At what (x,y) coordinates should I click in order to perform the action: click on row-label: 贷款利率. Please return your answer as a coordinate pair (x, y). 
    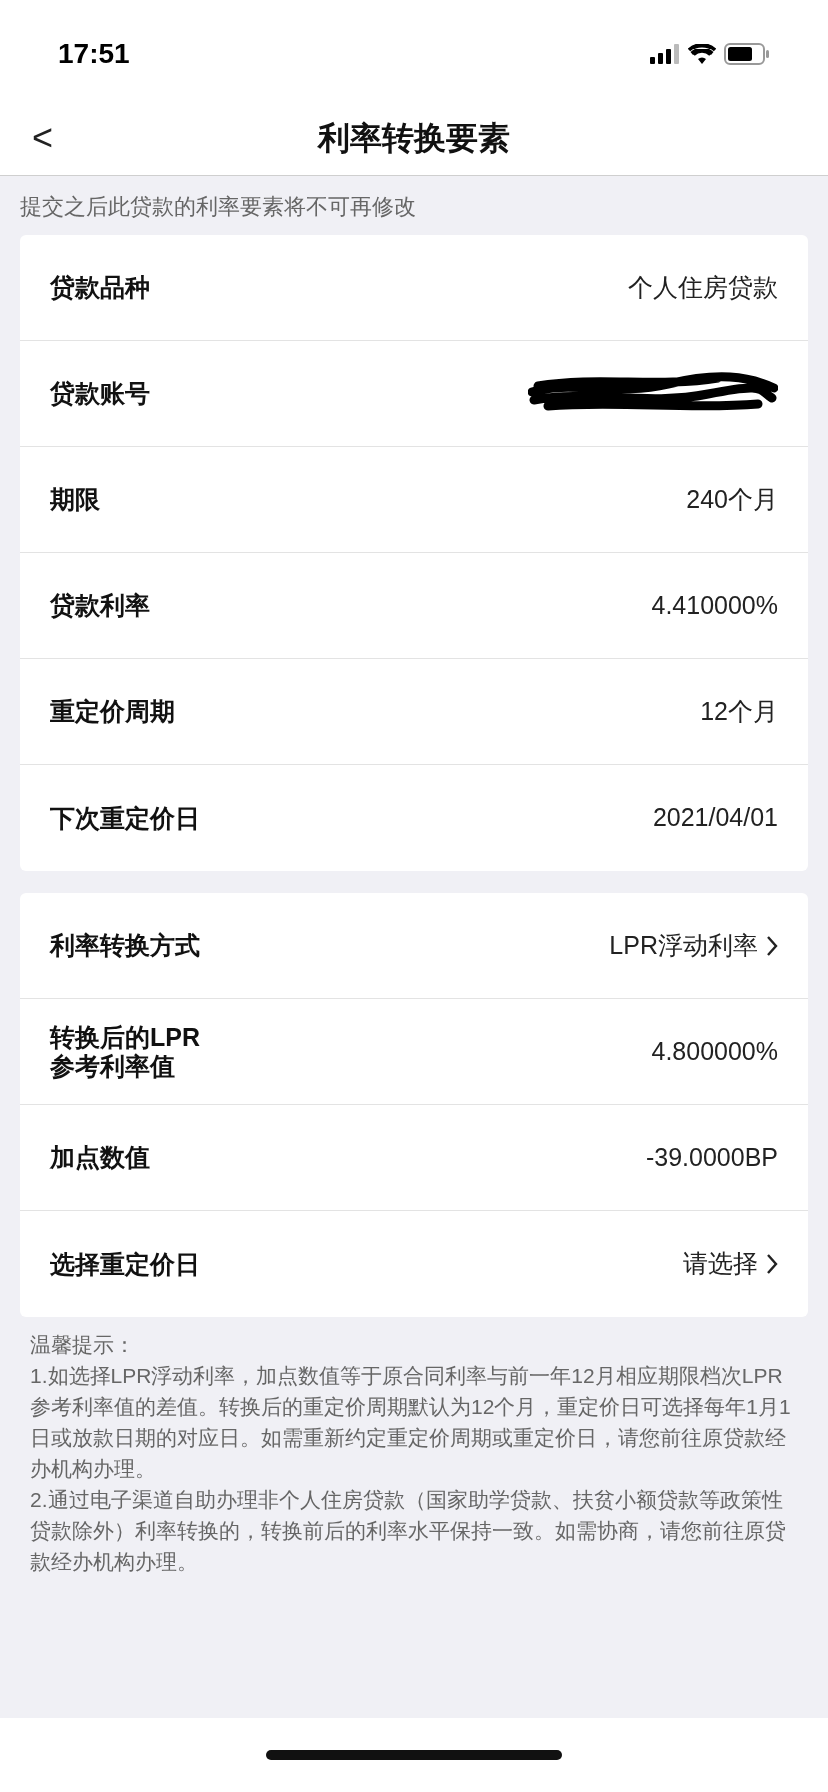
    Looking at the image, I should click on (100, 605).